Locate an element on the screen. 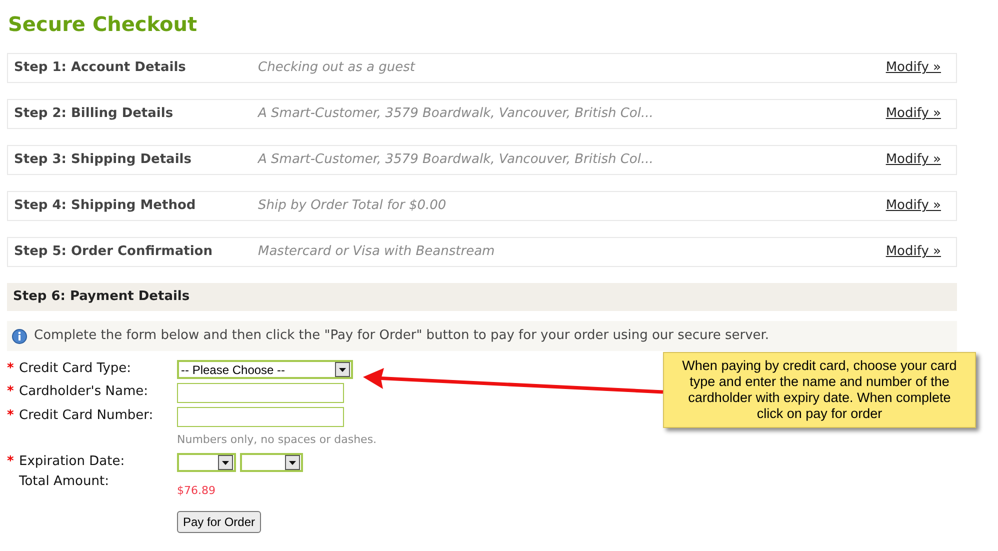 This screenshot has width=998, height=551. field-label: Total Amount: is located at coordinates (64, 481).